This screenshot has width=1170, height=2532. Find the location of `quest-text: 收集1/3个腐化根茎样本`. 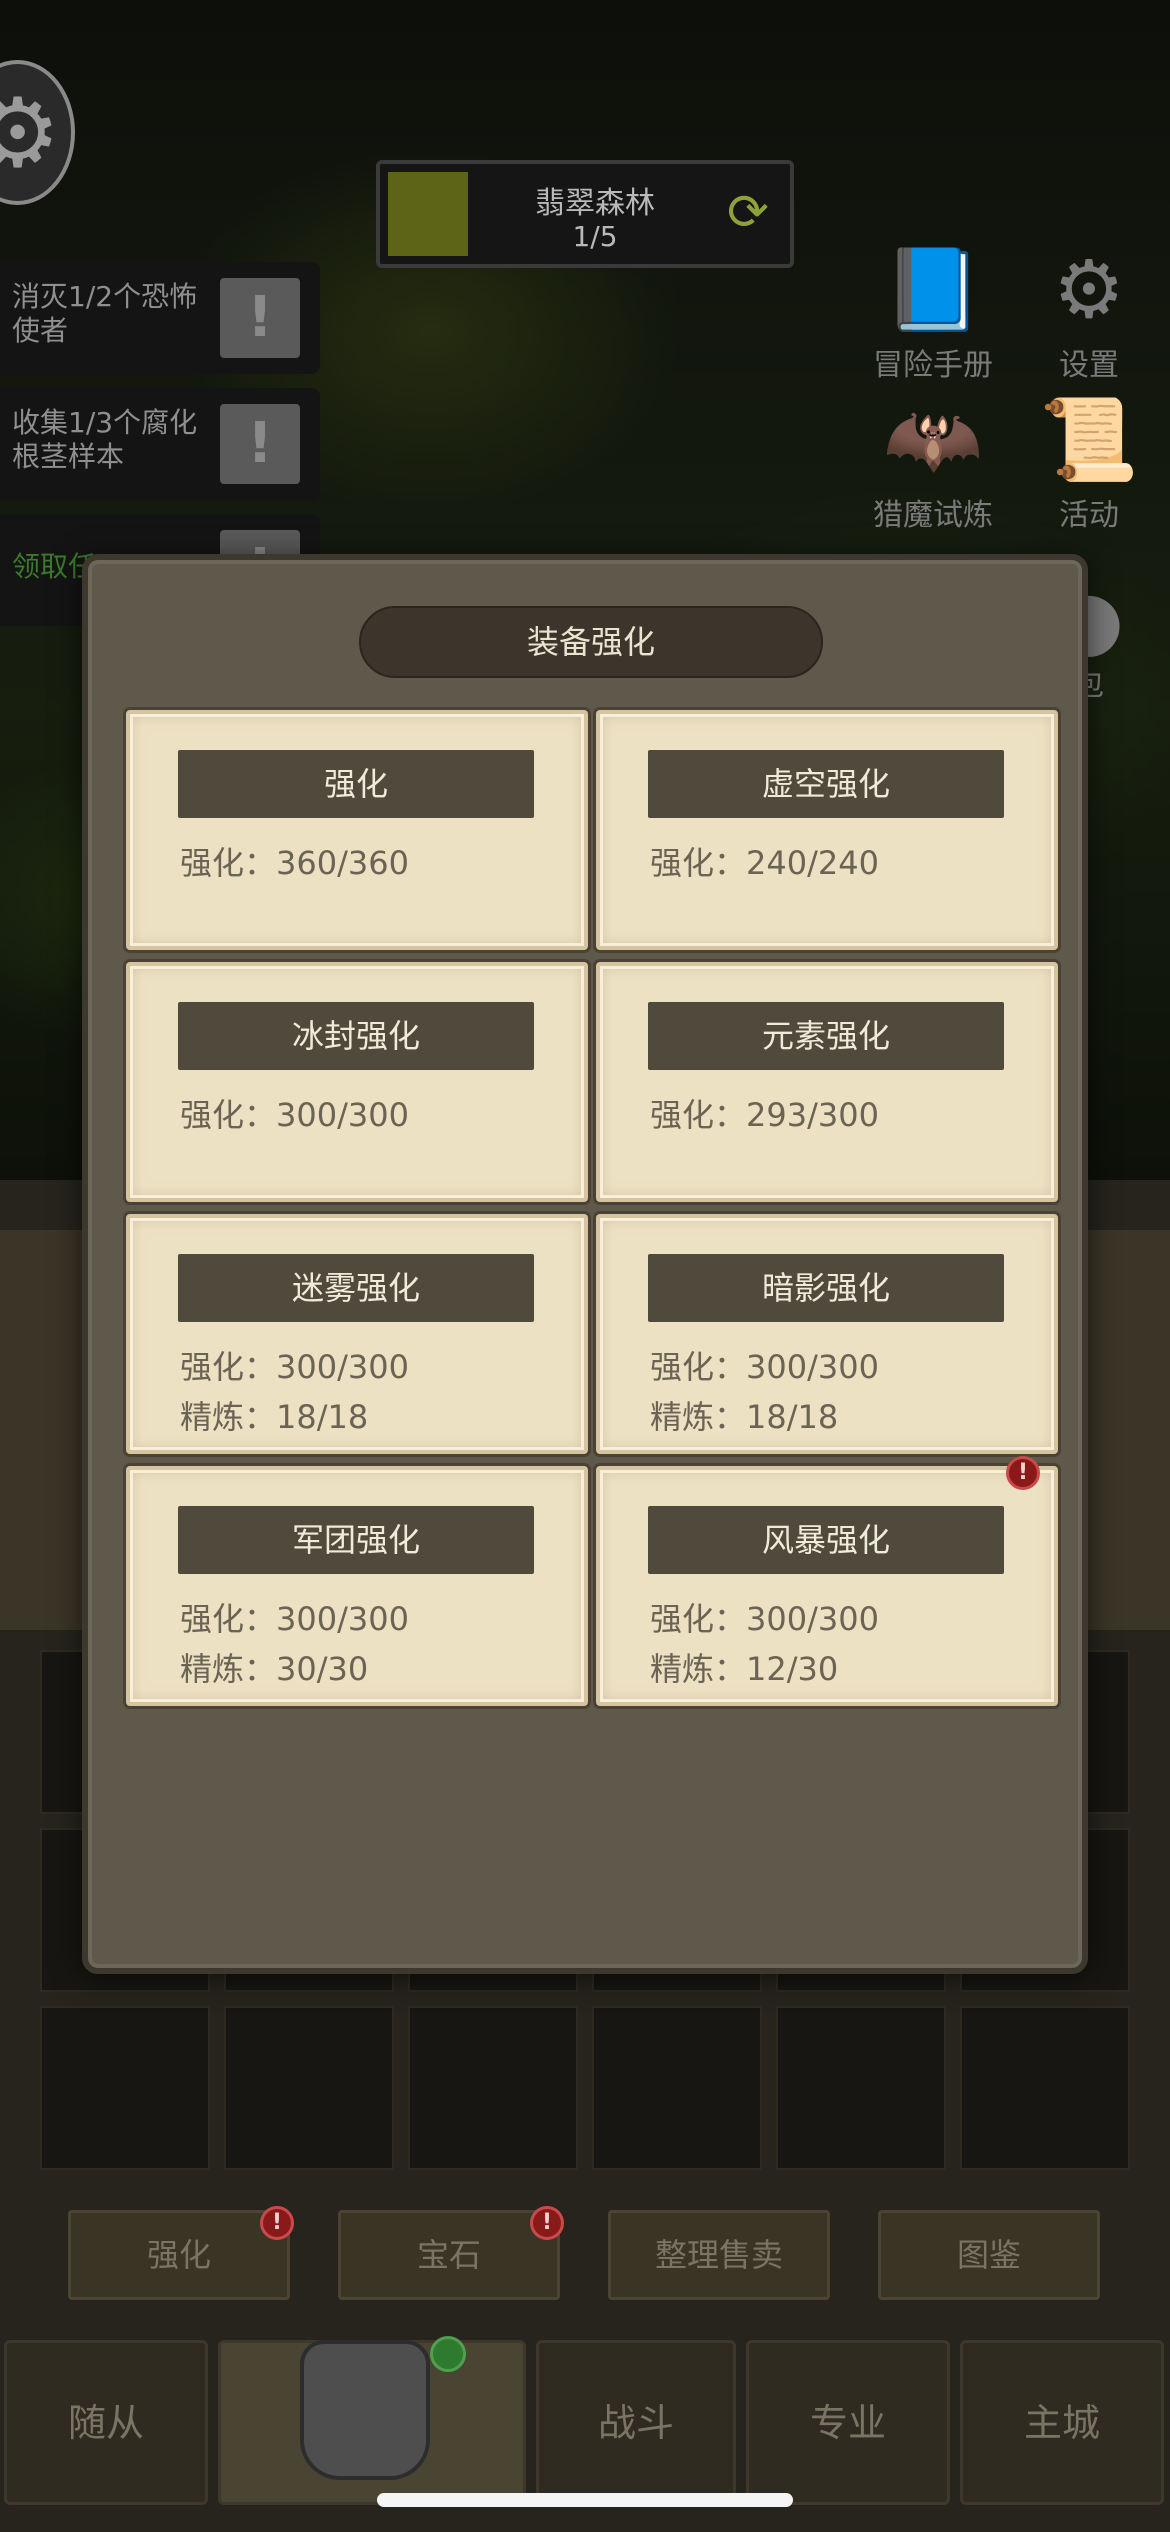

quest-text: 收集1/3个腐化根茎样本 is located at coordinates (105, 439).